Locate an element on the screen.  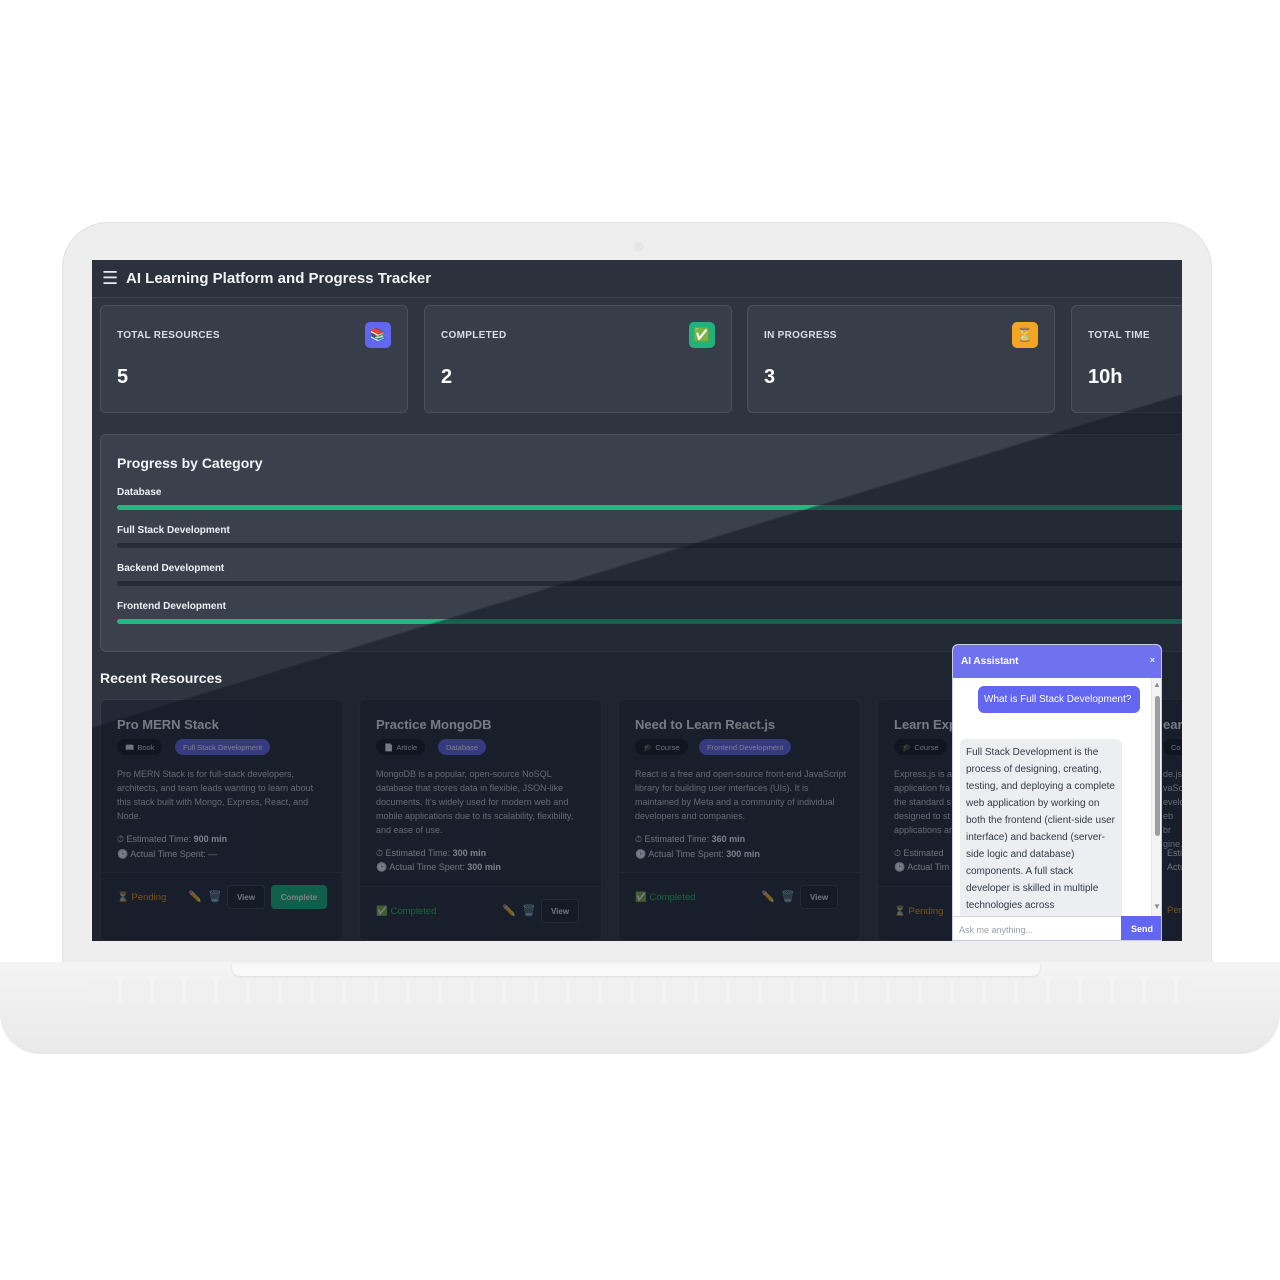
meta-label: Estimated is located at coordinates (923, 853).